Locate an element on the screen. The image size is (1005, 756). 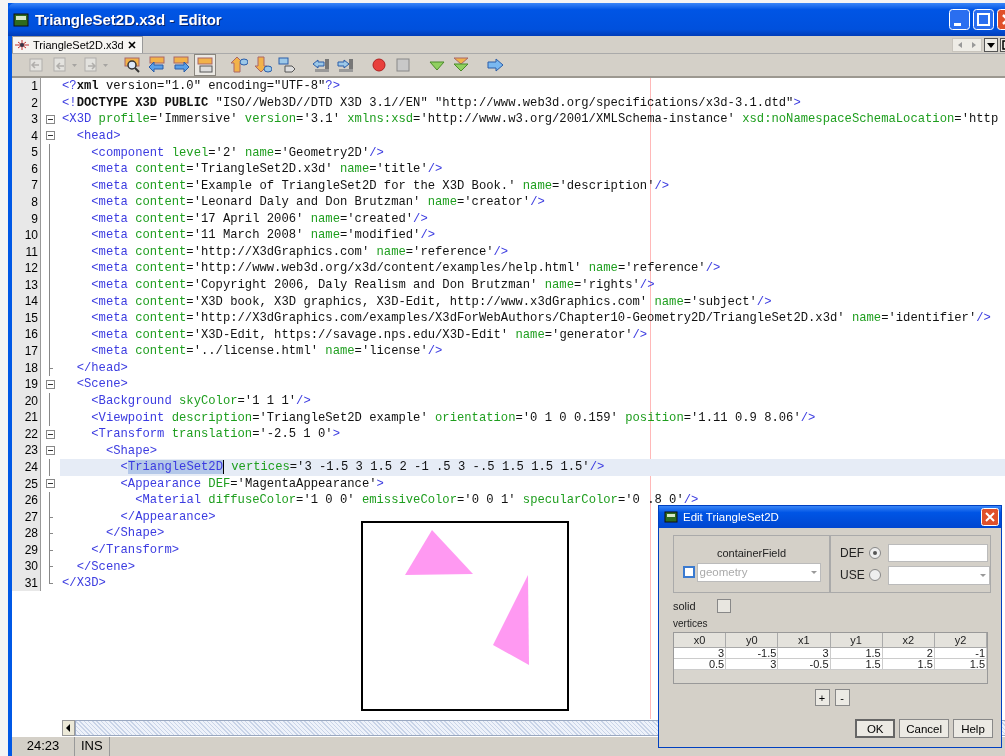
code-line: <Appearance DEF='MagentaAppearance'> is located at coordinates (252, 483).